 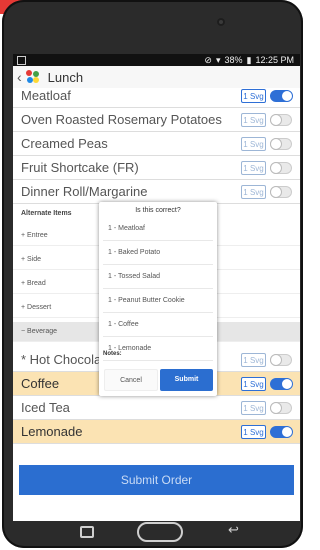 What do you see at coordinates (156, 96) in the screenshot?
I see `menu-row-meatloaf: Meatloaf 1 Svg` at bounding box center [156, 96].